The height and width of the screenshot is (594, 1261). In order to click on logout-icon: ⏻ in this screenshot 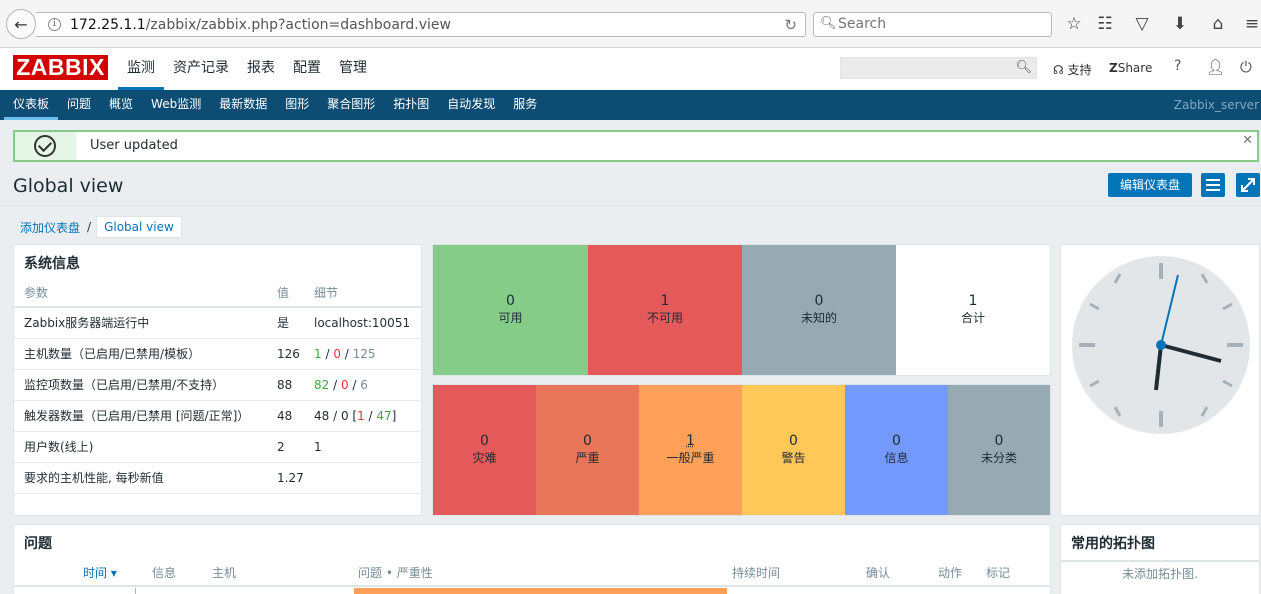, I will do `click(1246, 67)`.